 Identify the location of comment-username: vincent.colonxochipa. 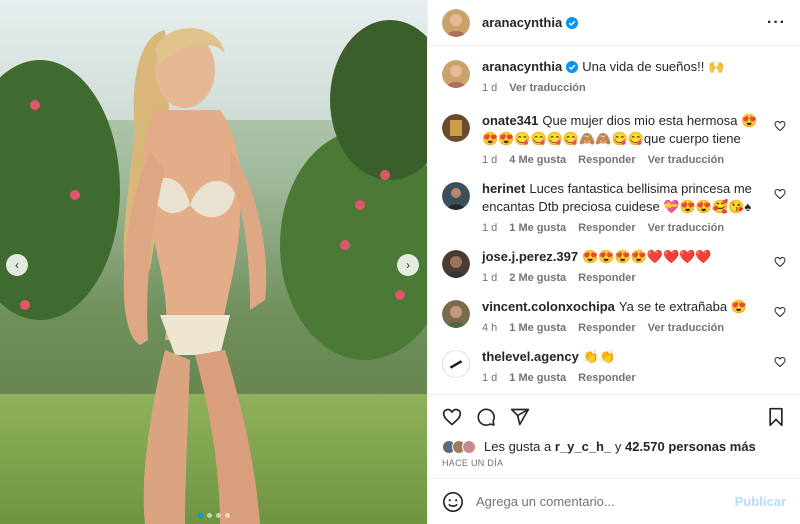
(548, 306).